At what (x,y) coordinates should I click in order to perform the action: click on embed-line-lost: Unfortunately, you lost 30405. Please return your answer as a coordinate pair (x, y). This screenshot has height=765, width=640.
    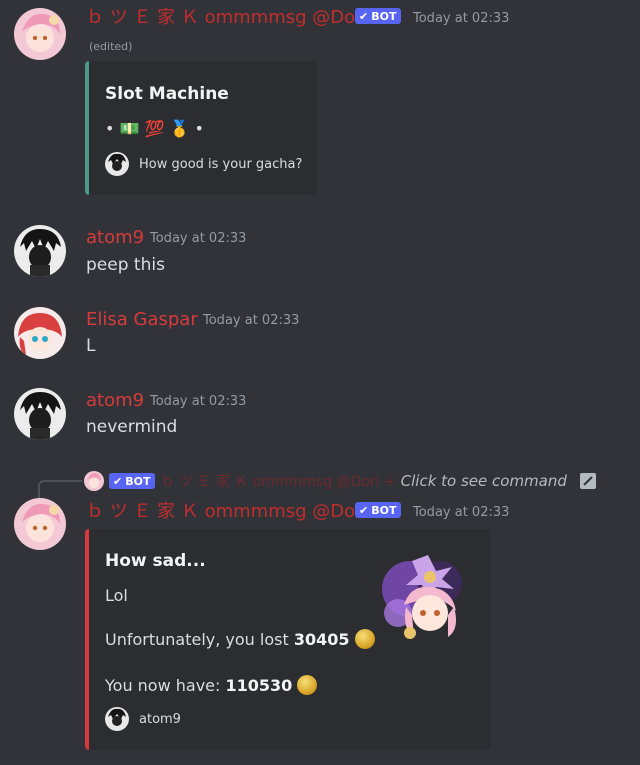
    Looking at the image, I should click on (240, 639).